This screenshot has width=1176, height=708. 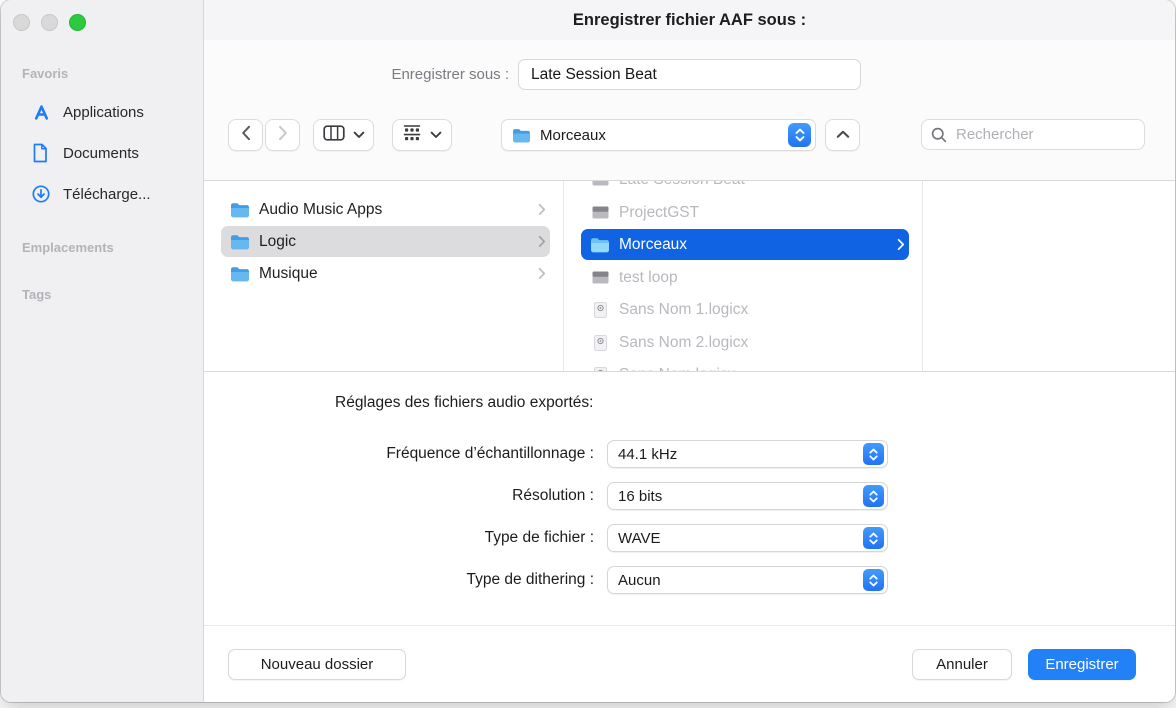 I want to click on search-field, so click(x=1039, y=134).